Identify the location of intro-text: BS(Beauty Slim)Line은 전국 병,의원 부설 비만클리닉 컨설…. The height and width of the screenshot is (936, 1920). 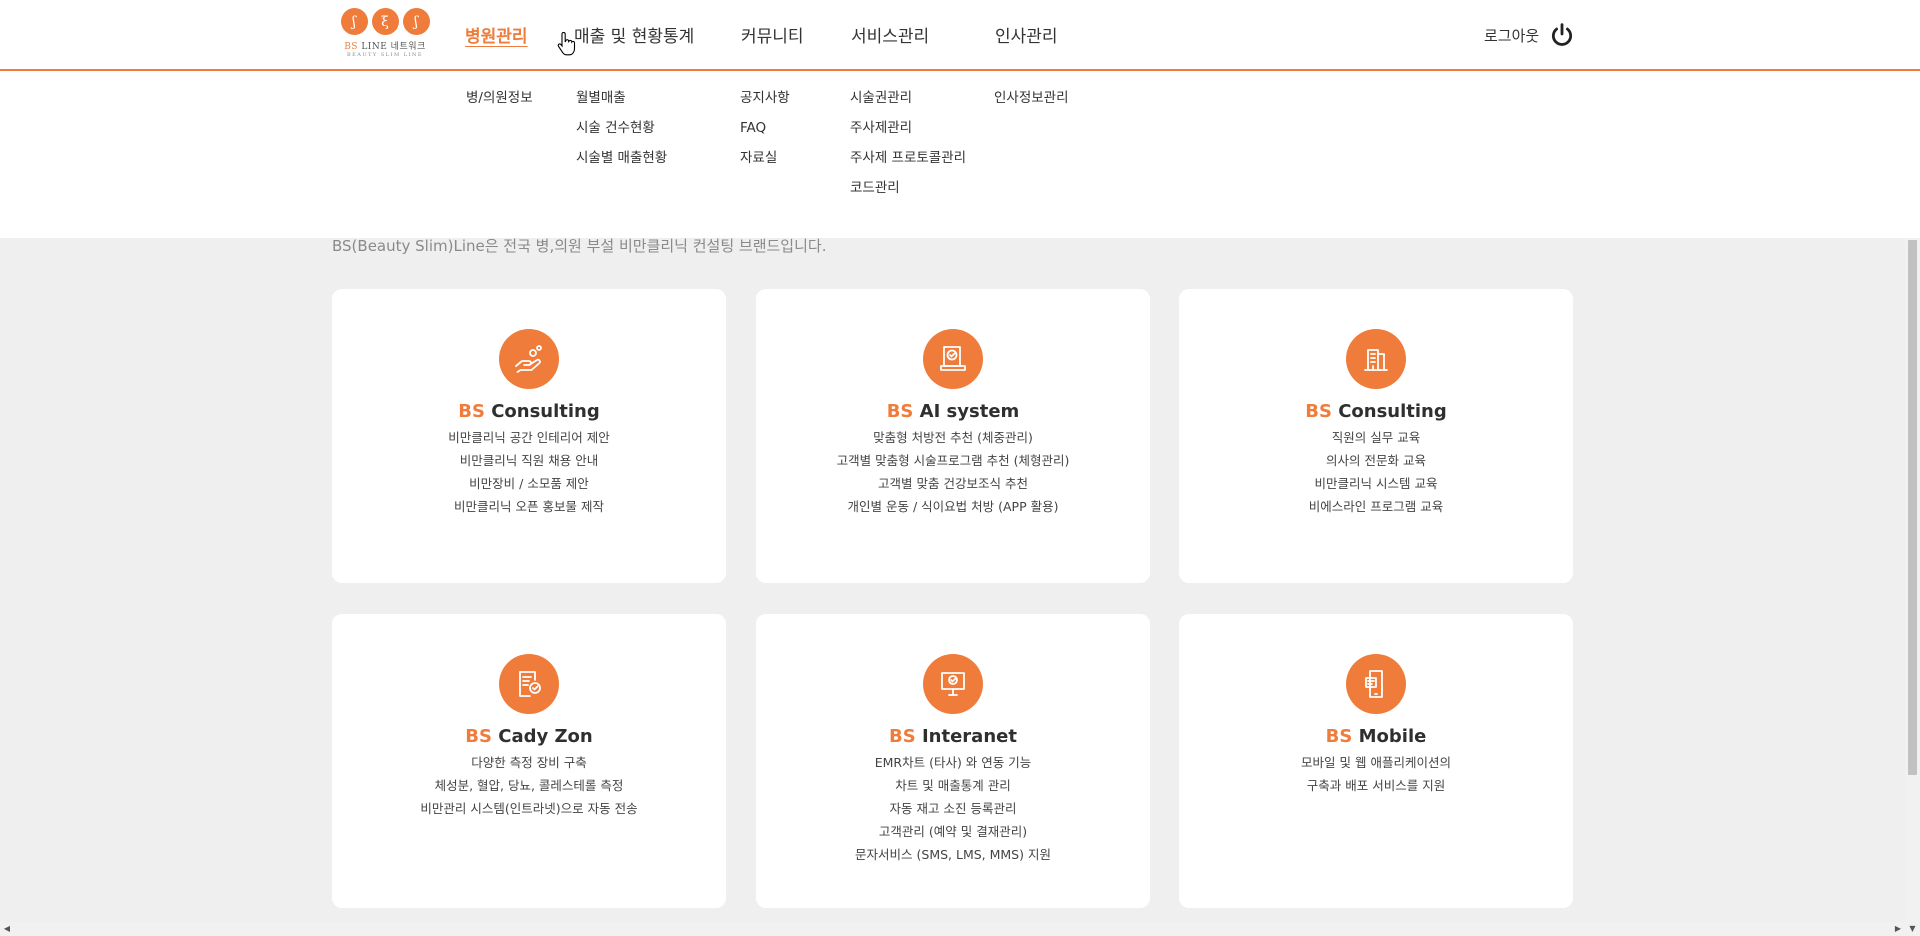
(579, 246).